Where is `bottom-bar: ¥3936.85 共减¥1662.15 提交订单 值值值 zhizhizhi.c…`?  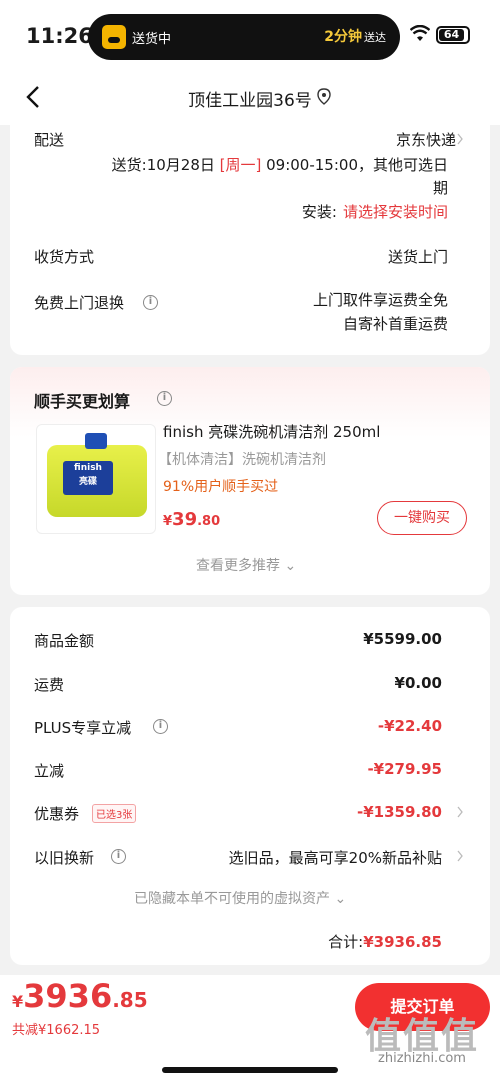 bottom-bar: ¥3936.85 共减¥1662.15 提交订单 值值值 zhizhizhi.c… is located at coordinates (250, 1029).